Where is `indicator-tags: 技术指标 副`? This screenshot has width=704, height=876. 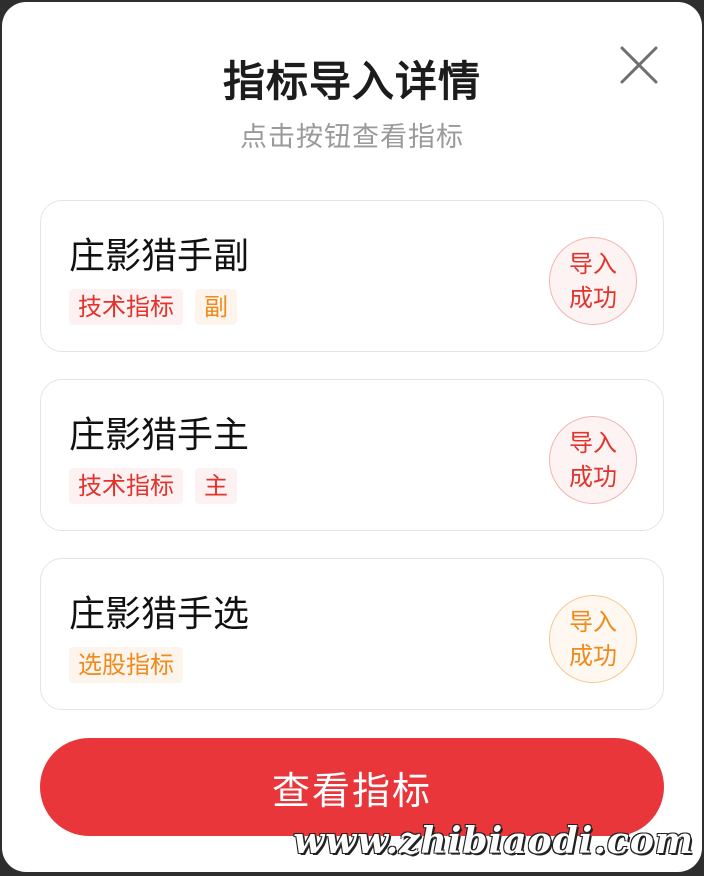
indicator-tags: 技术指标 副 is located at coordinates (153, 307).